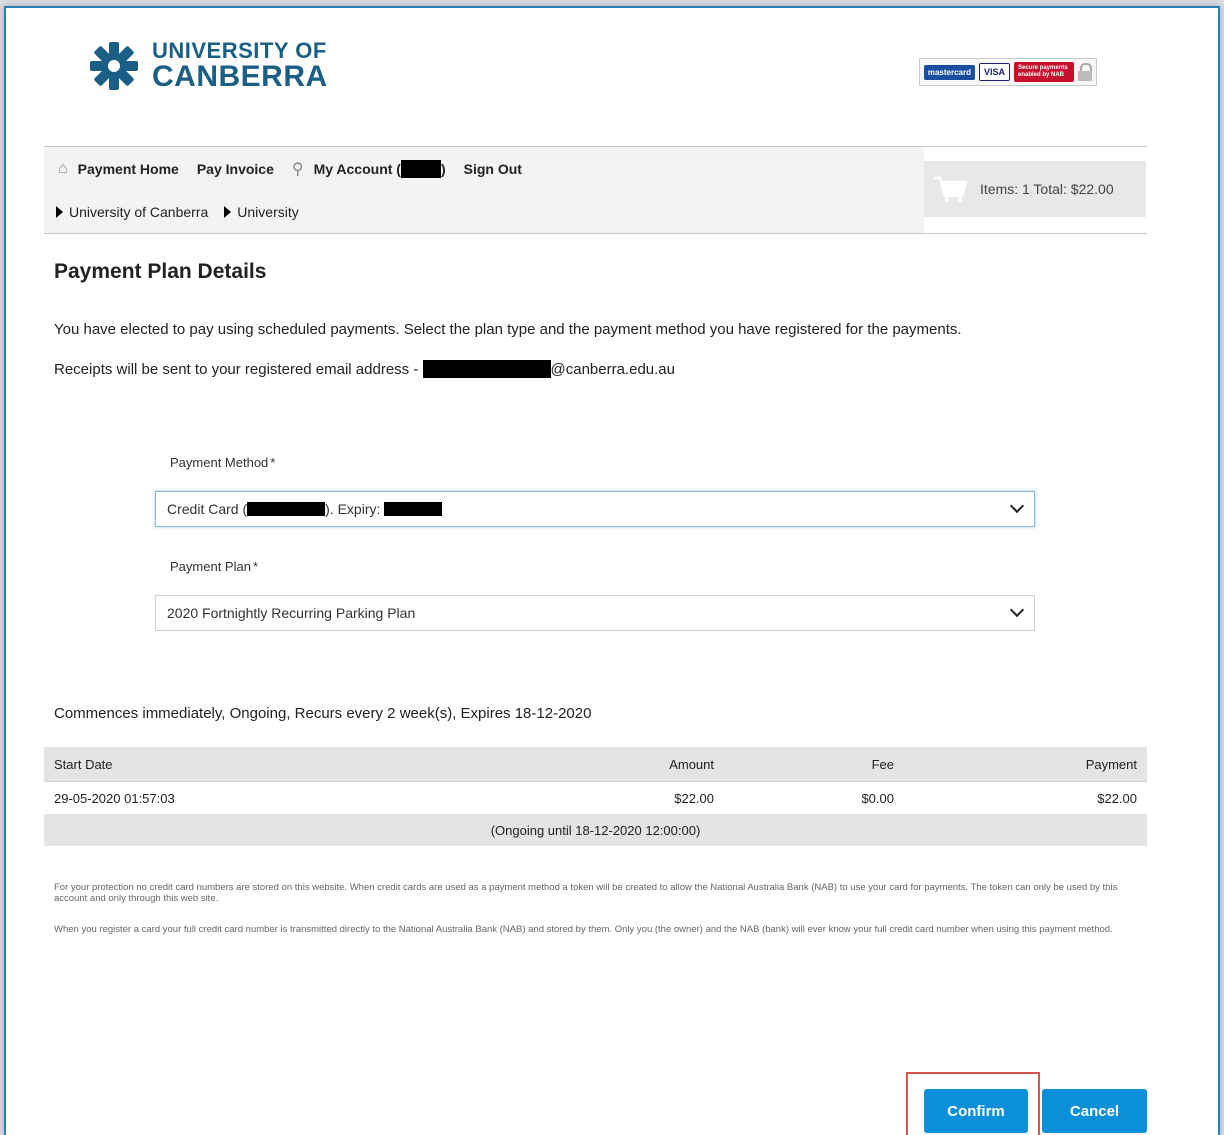 The width and height of the screenshot is (1224, 1135). Describe the element at coordinates (207, 509) in the screenshot. I see `payment-method-value-prefix: Credit Card (` at that location.